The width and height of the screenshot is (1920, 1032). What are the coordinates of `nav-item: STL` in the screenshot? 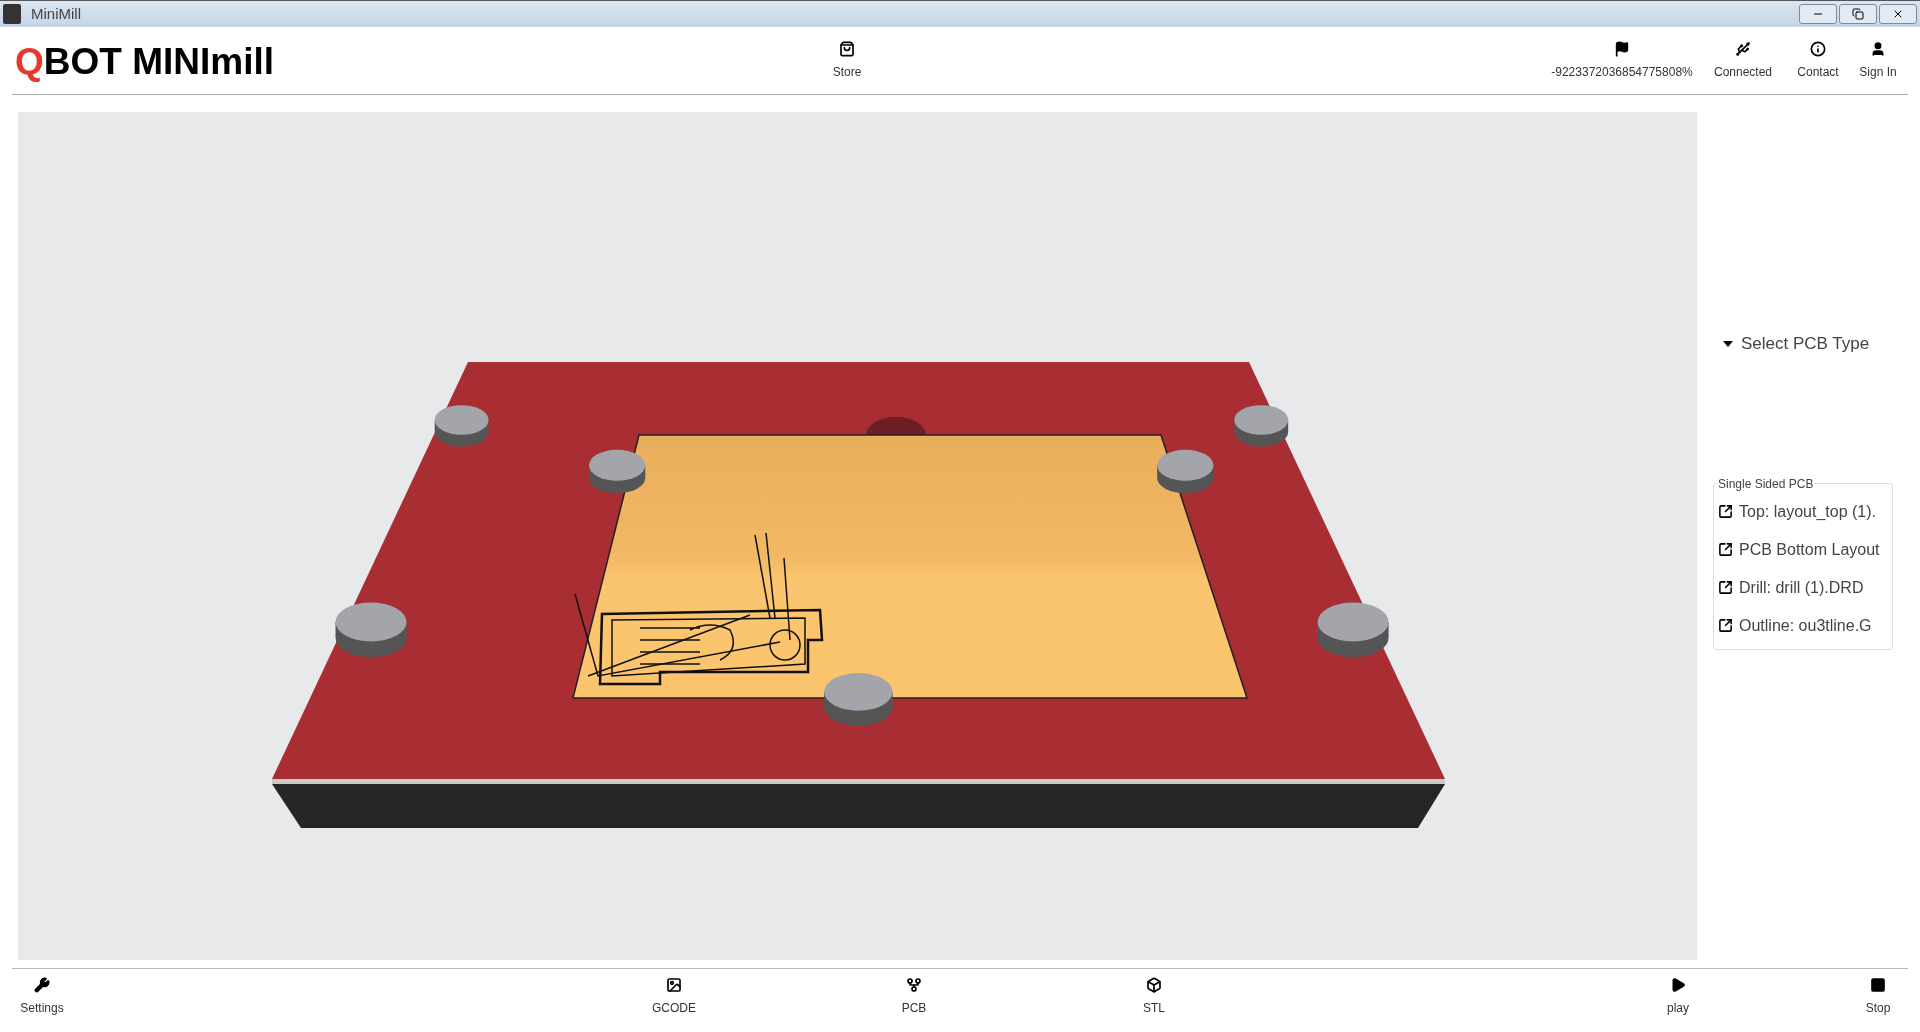 It's located at (1154, 997).